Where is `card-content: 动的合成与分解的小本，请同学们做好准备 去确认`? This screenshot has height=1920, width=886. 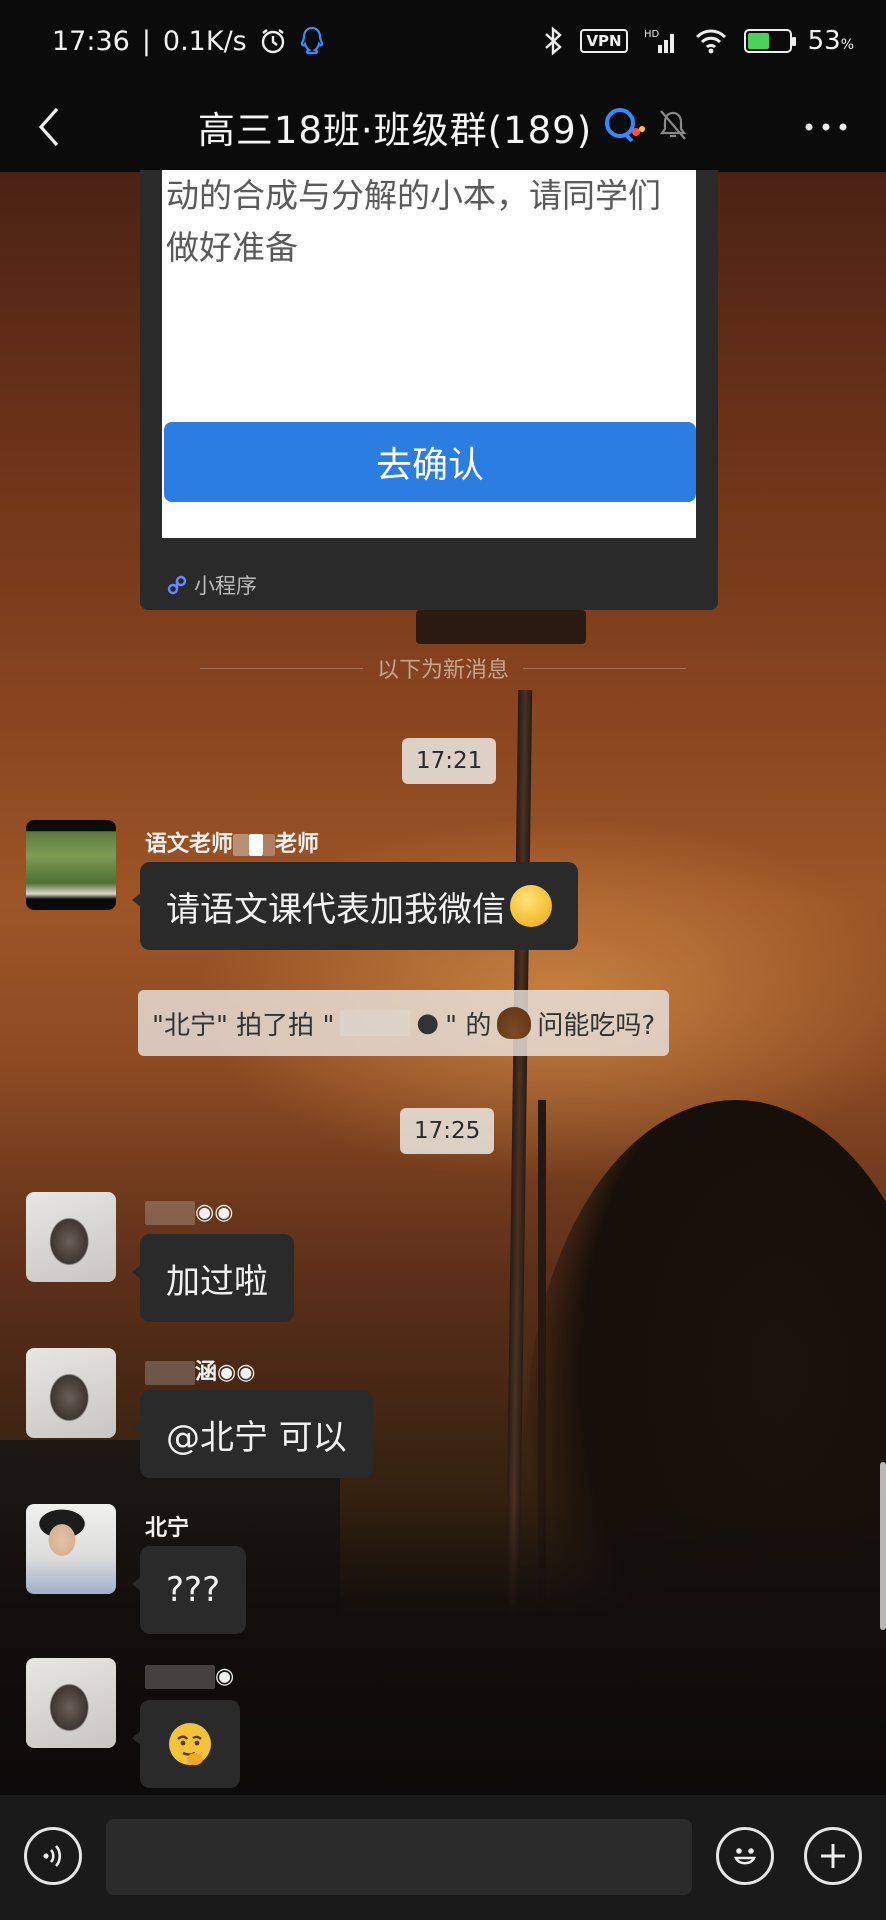 card-content: 动的合成与分解的小本，请同学们做好准备 去确认 is located at coordinates (429, 354).